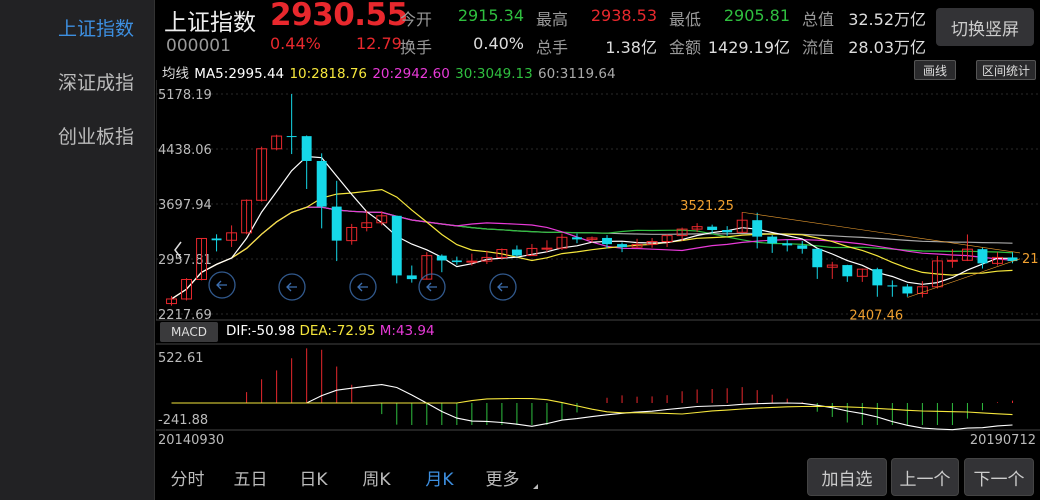 This screenshot has height=500, width=1040. Describe the element at coordinates (313, 477) in the screenshot. I see `tab-daily-k: 日K` at that location.